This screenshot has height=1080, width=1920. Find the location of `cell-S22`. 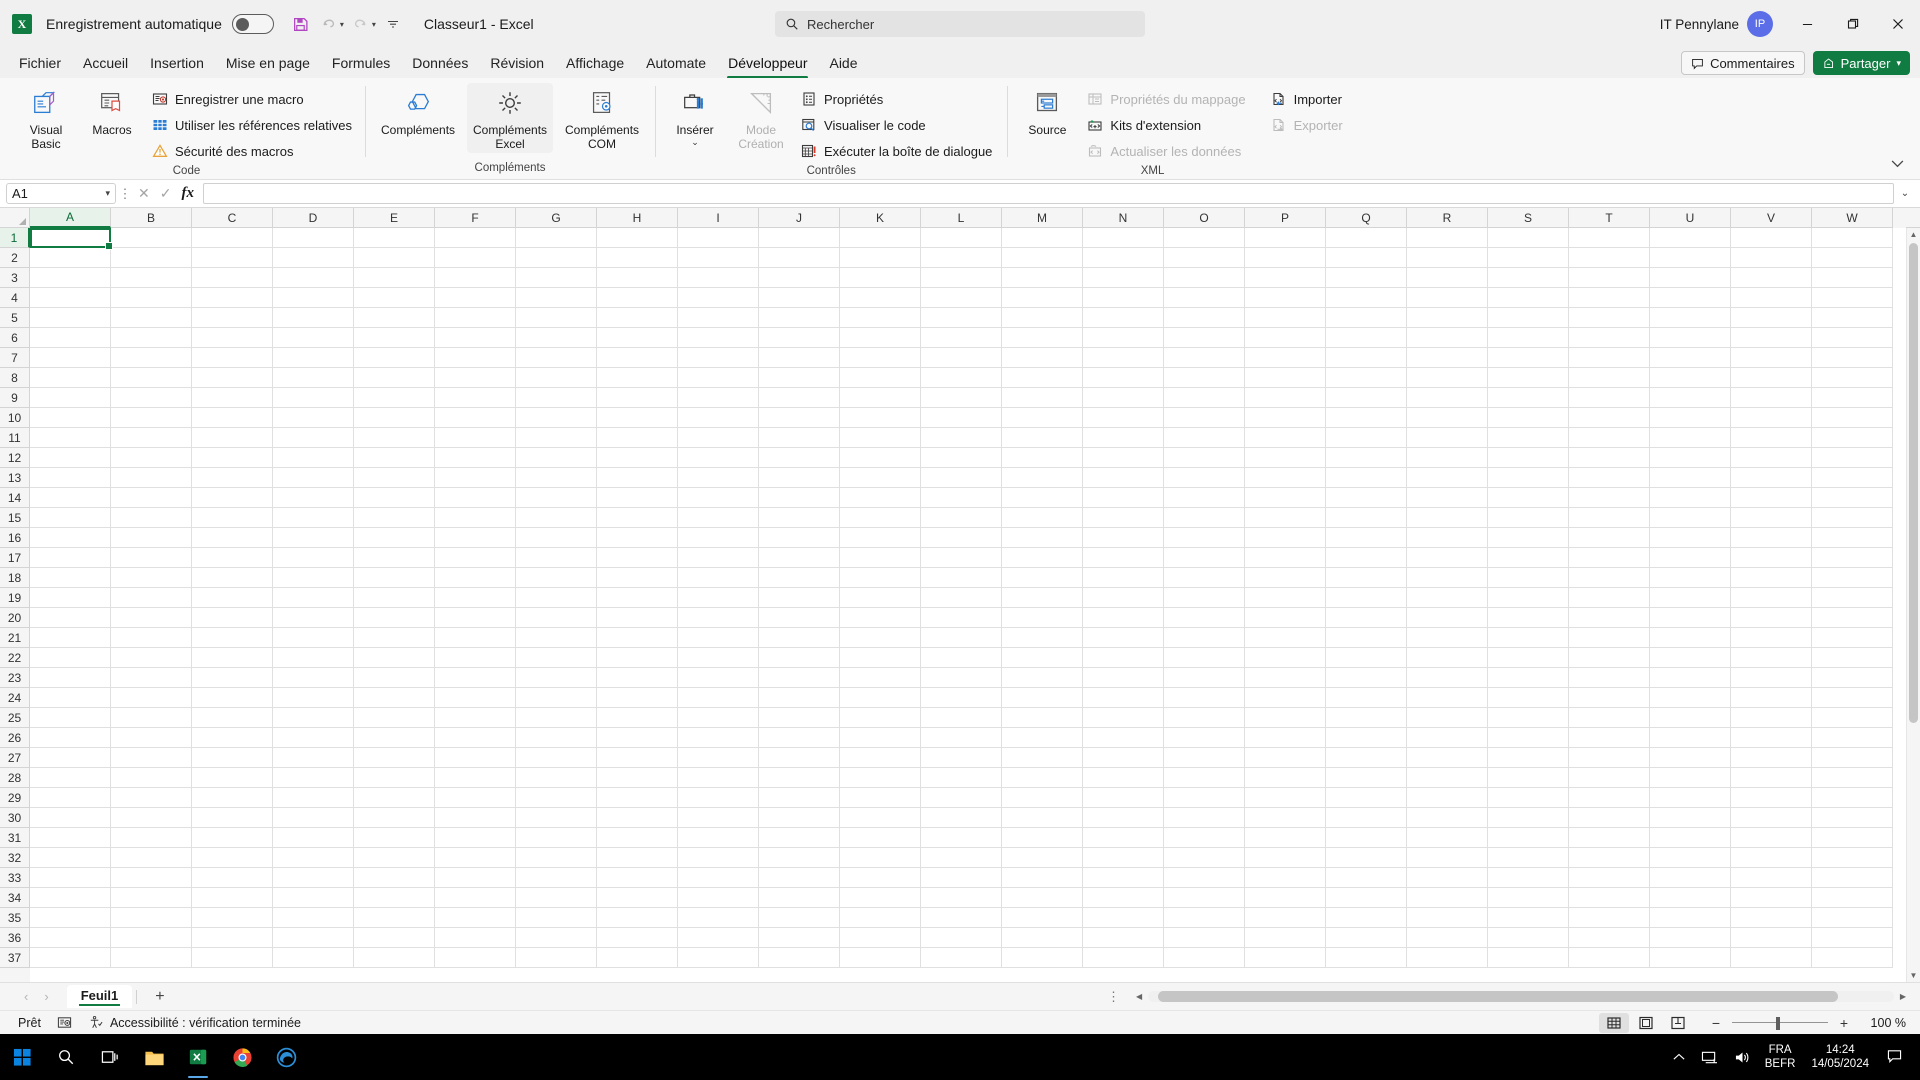

cell-S22 is located at coordinates (1528, 658).